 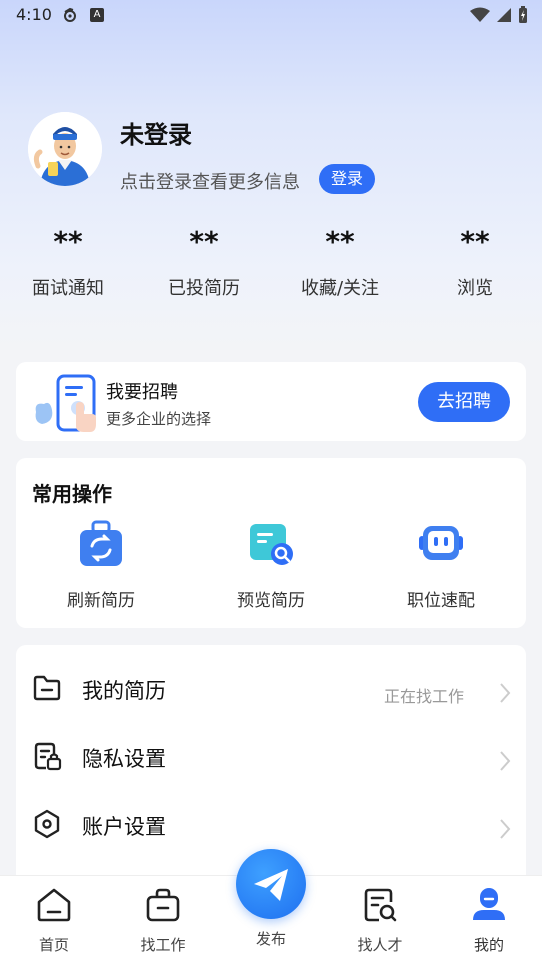 I want to click on recruit-phone-icon, so click(x=65, y=403).